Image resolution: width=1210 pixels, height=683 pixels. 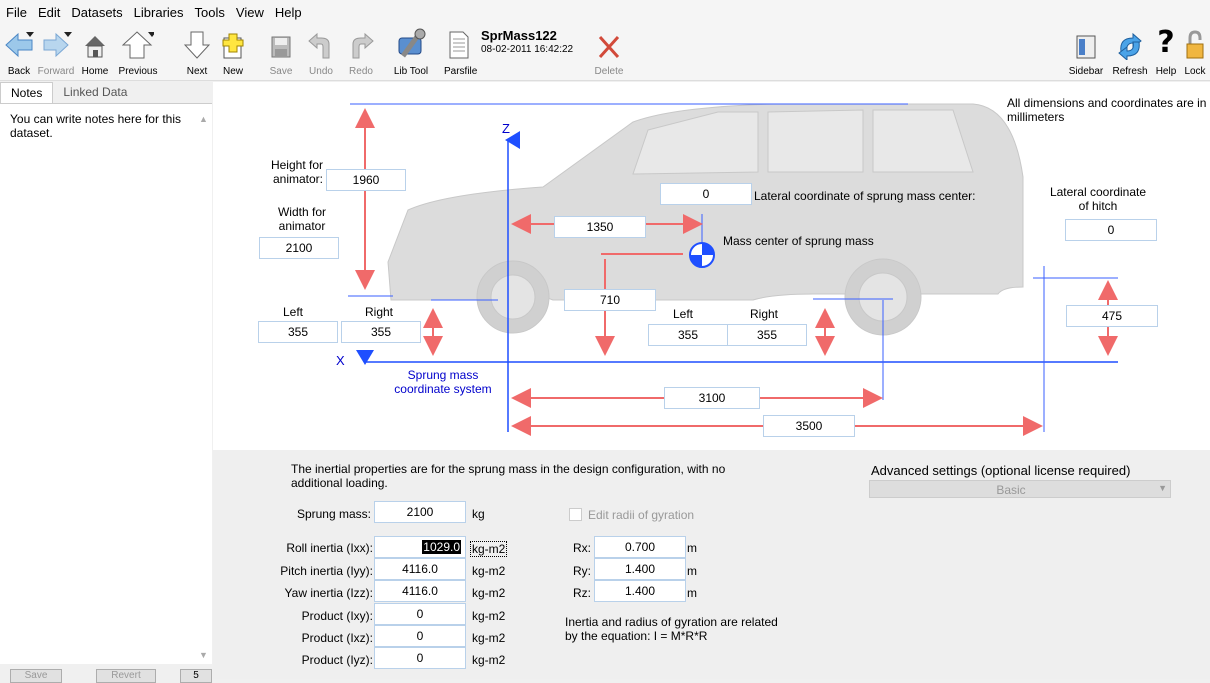 I want to click on save-toolbar-button: Save, so click(x=281, y=51).